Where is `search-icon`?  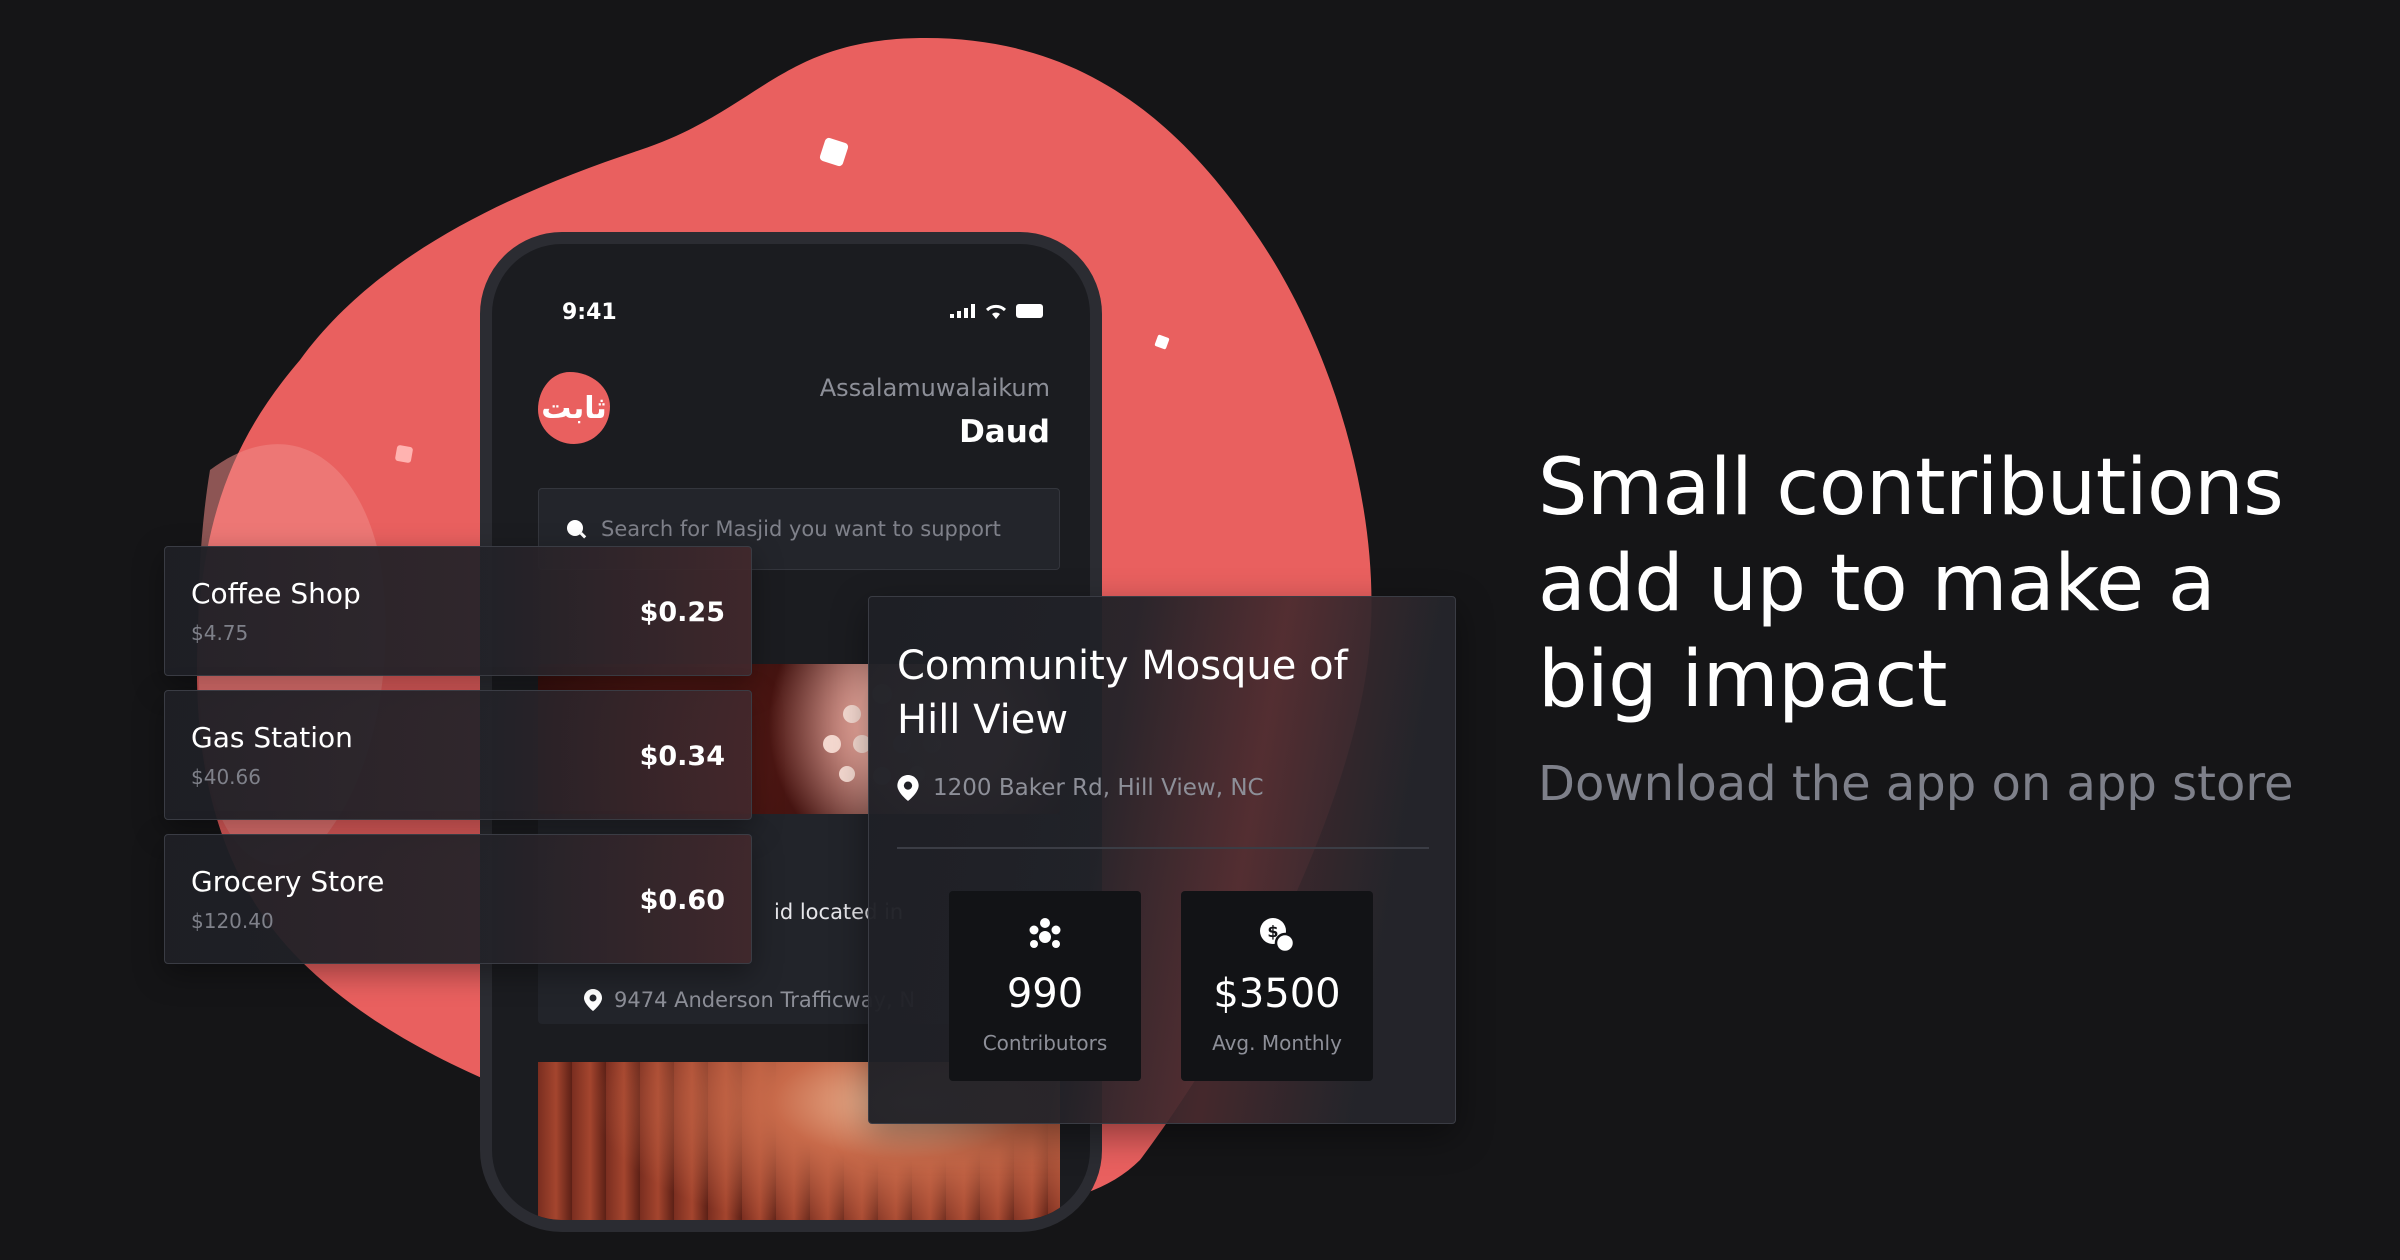 search-icon is located at coordinates (577, 529).